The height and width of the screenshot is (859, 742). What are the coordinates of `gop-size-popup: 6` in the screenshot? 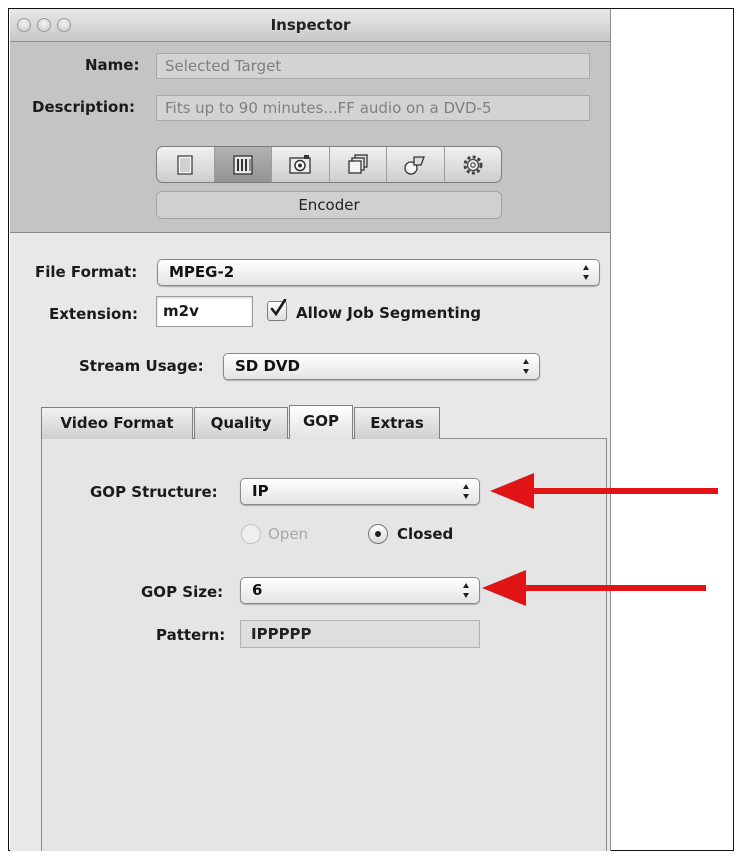 It's located at (360, 590).